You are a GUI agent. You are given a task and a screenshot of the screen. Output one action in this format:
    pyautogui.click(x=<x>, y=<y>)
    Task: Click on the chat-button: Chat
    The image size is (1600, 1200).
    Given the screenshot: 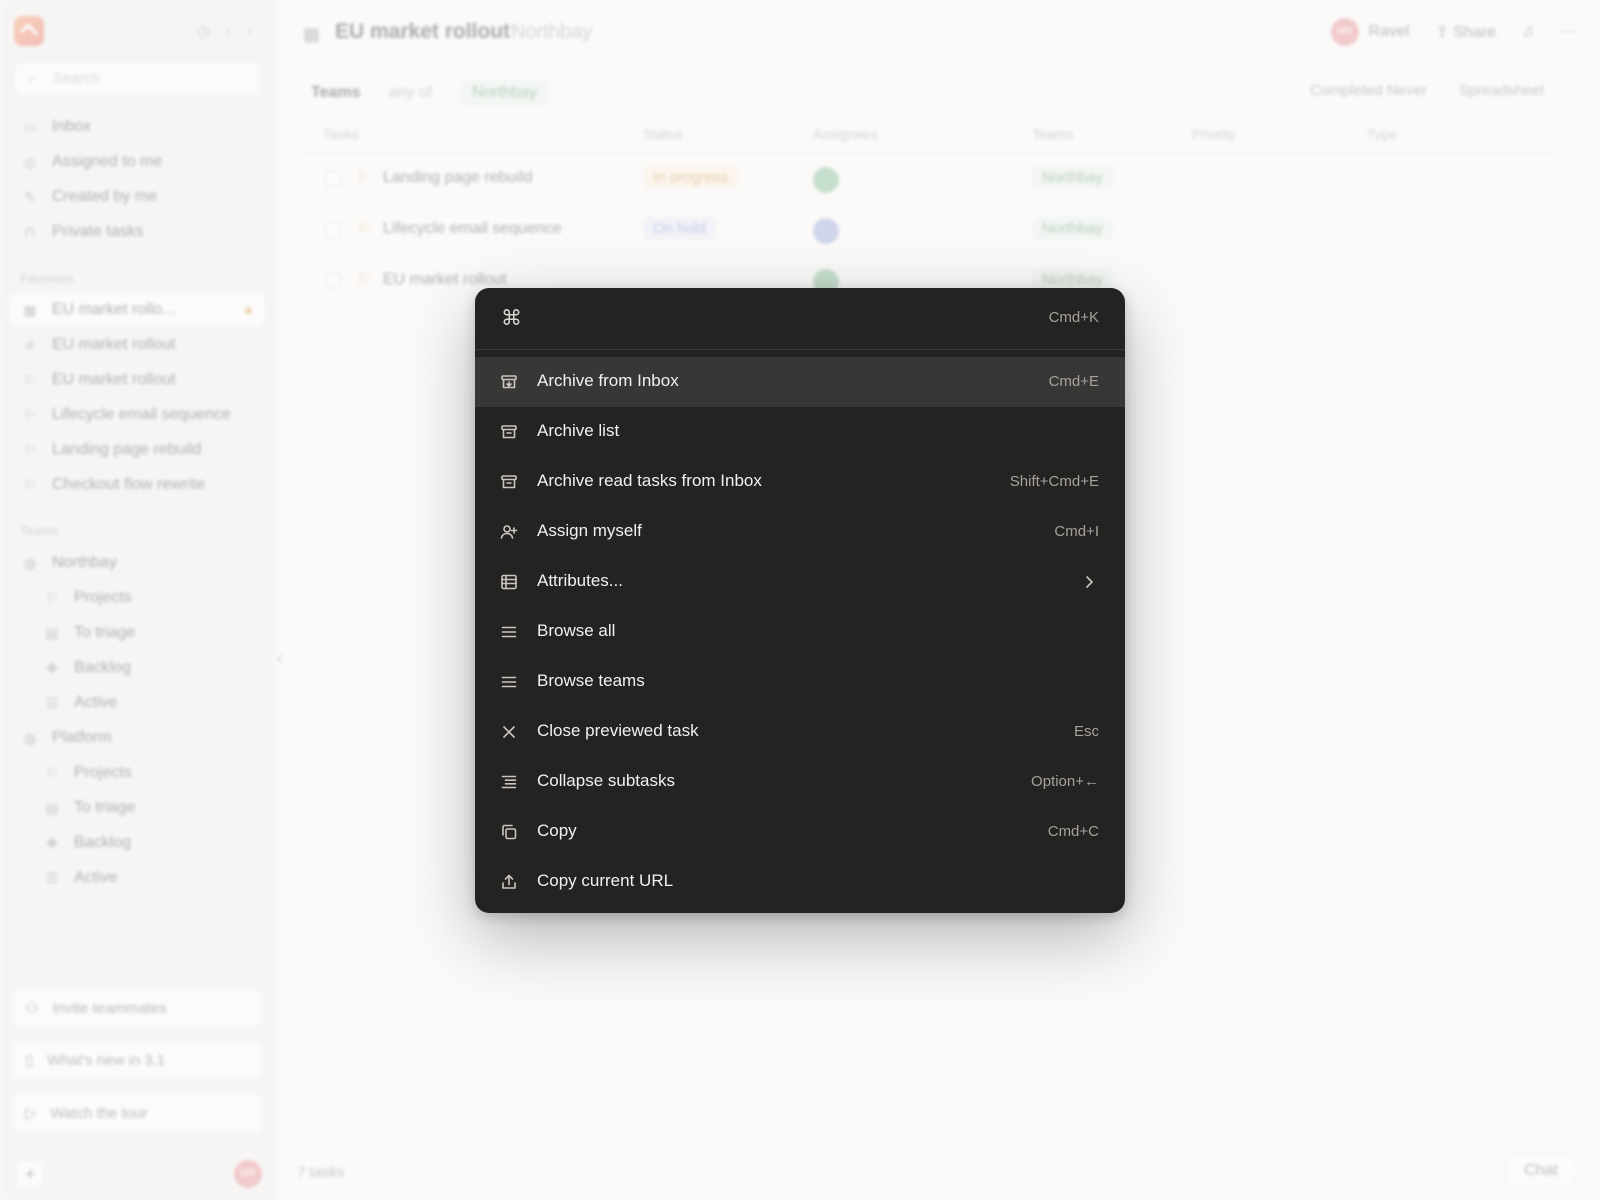 What is the action you would take?
    pyautogui.click(x=1541, y=1171)
    